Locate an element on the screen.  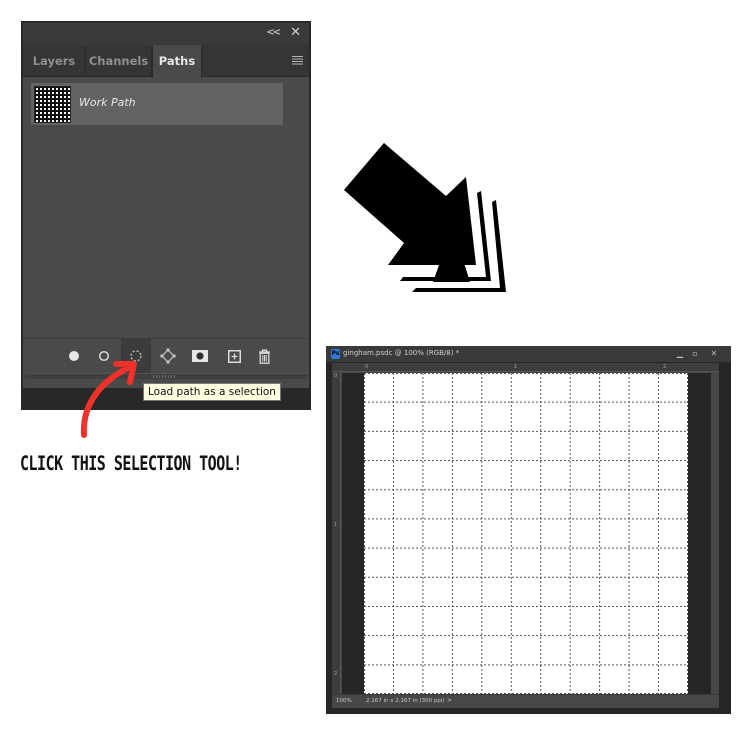
add-mask-button is located at coordinates (200, 356).